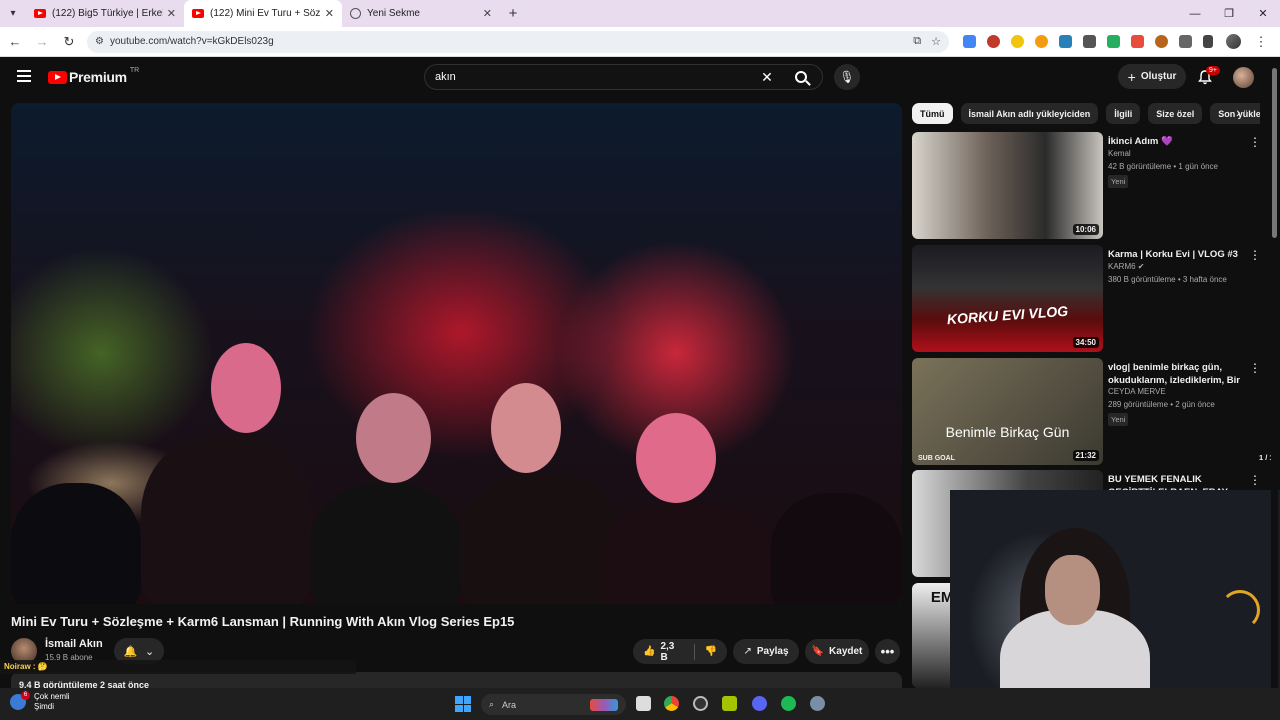  Describe the element at coordinates (1274, 390) in the screenshot. I see `page-scrollbar` at that location.